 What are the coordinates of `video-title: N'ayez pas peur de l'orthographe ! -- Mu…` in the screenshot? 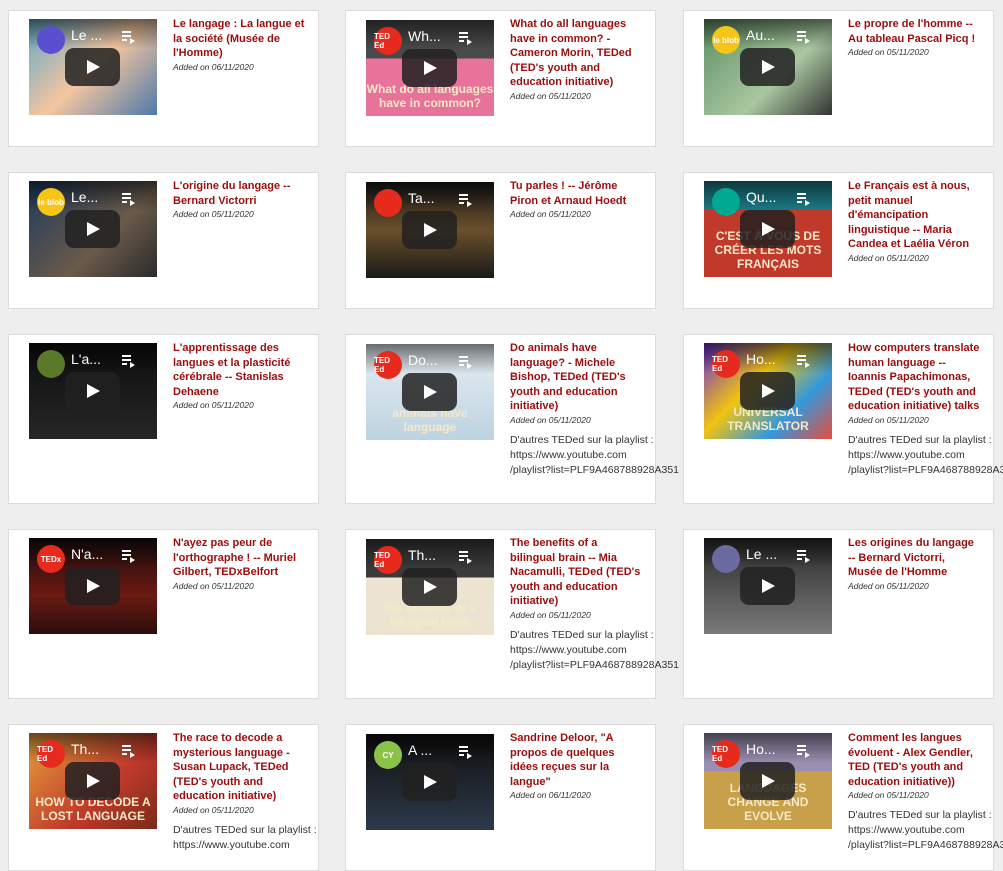 It's located at (239, 564).